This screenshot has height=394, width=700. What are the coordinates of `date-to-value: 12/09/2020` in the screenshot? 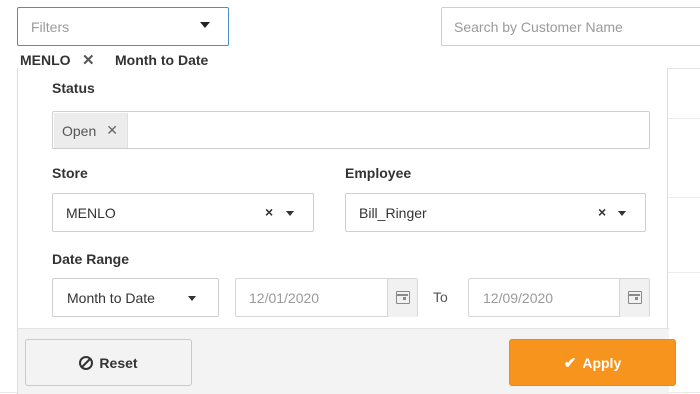 It's located at (518, 298).